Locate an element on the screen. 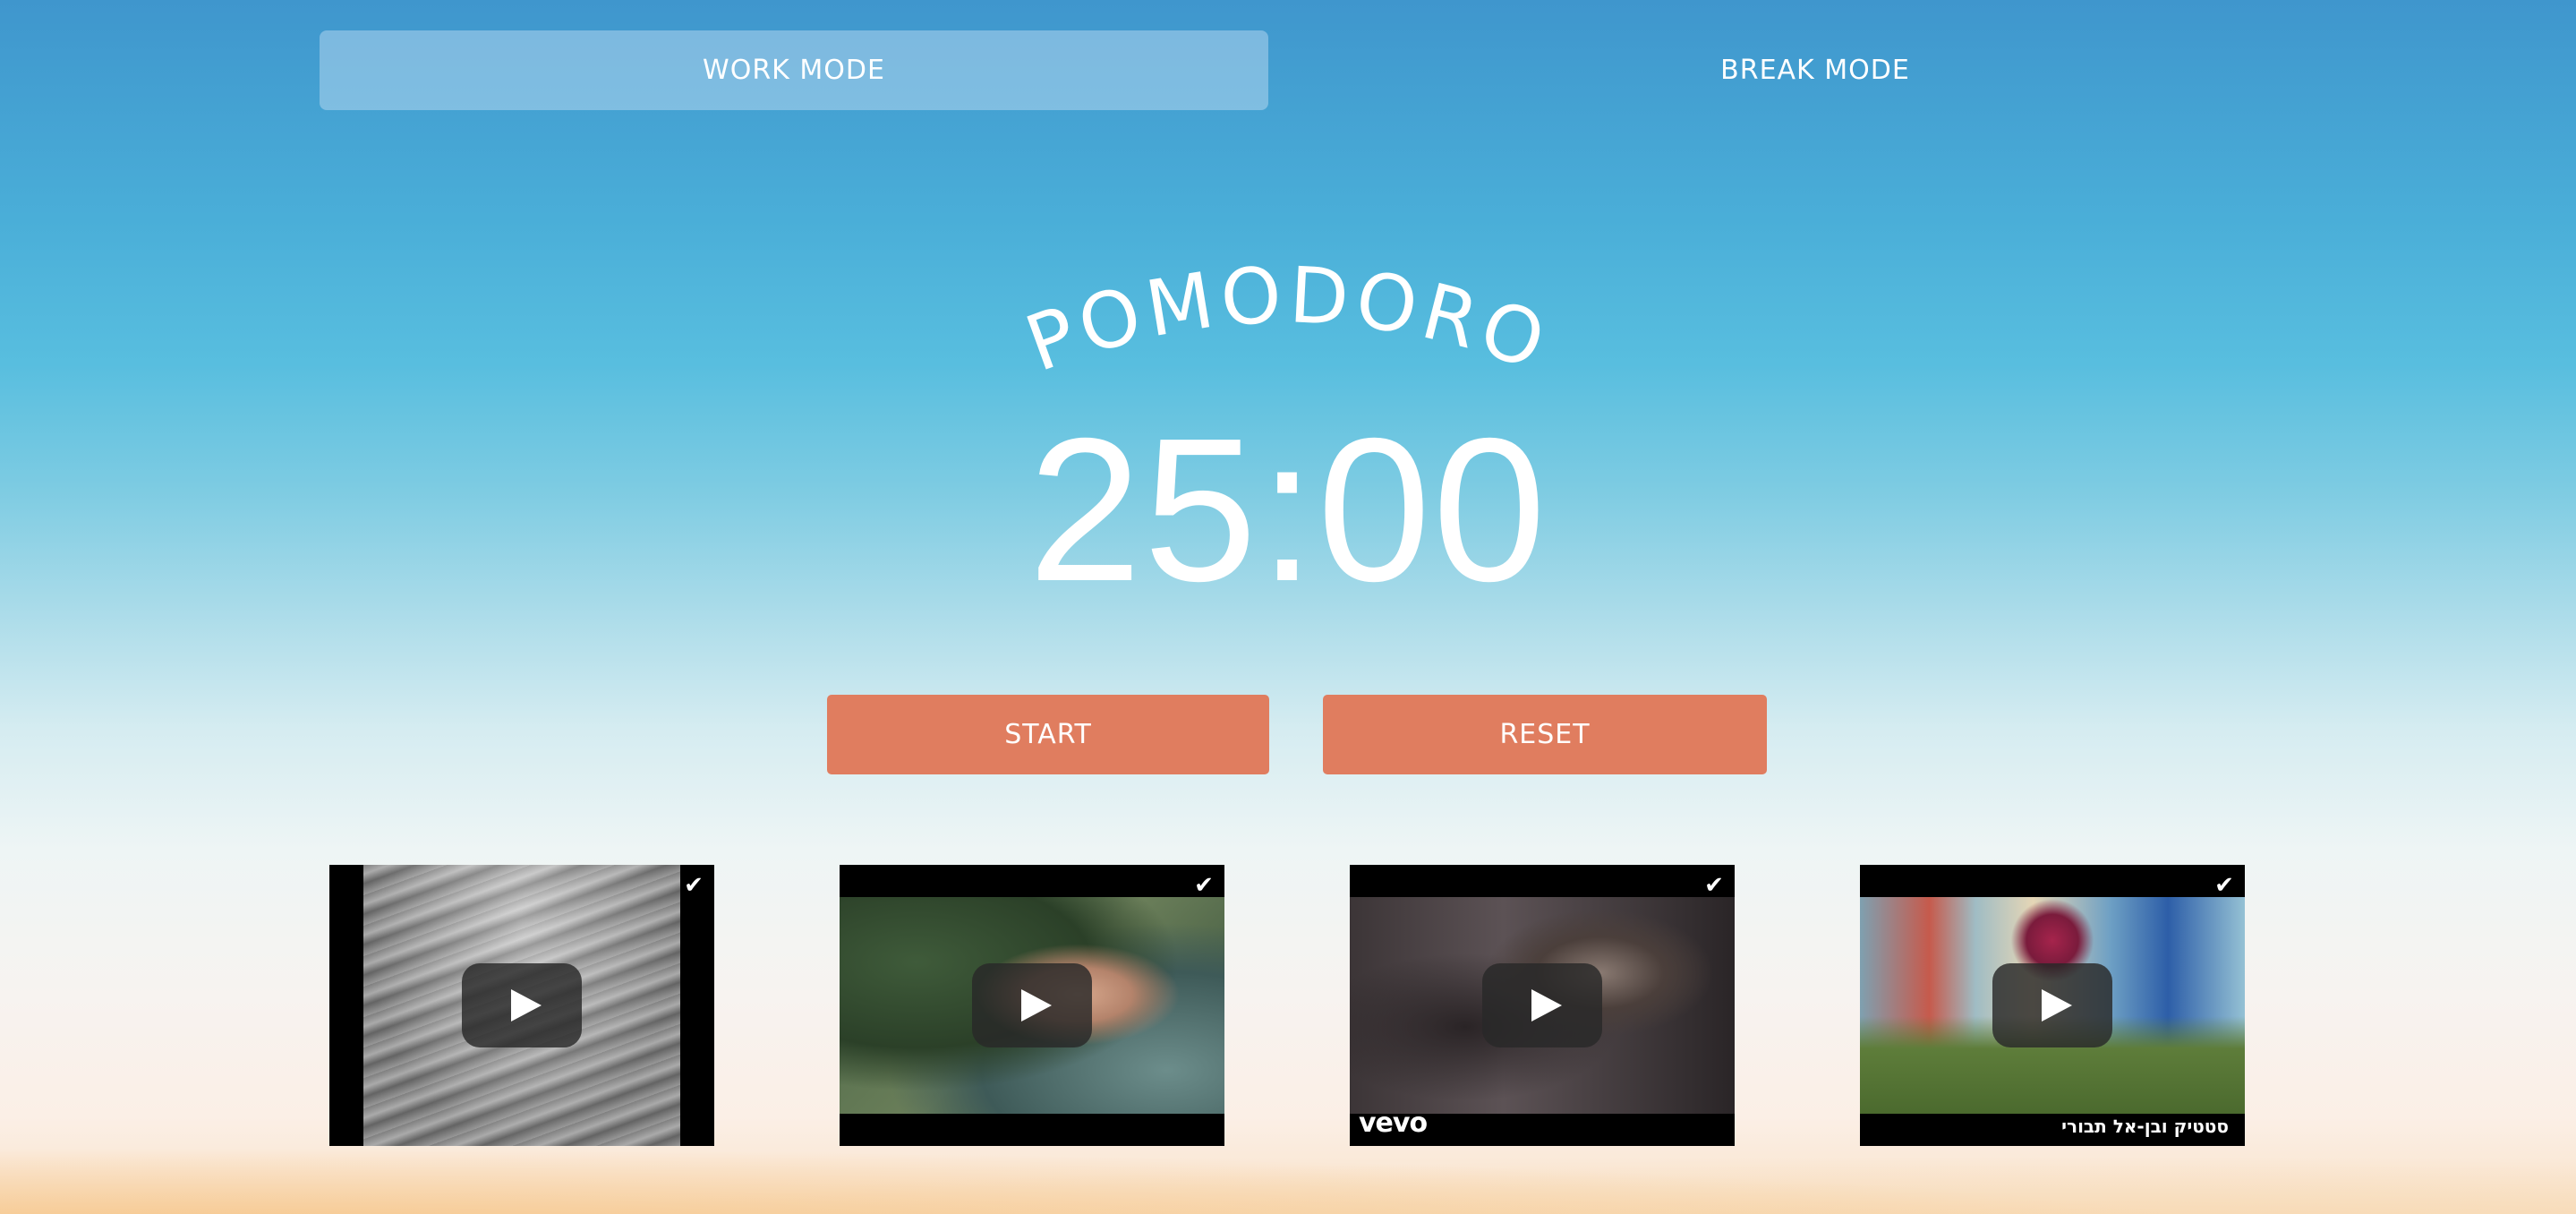 The height and width of the screenshot is (1214, 2576). svg-text: POMODORO is located at coordinates (1288, 320).